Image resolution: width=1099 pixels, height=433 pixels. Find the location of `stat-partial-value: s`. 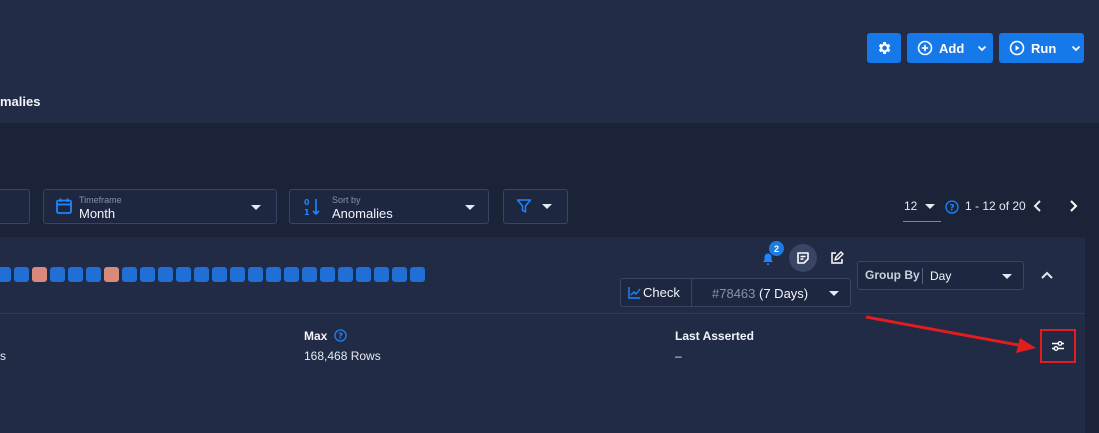

stat-partial-value: s is located at coordinates (3, 356).